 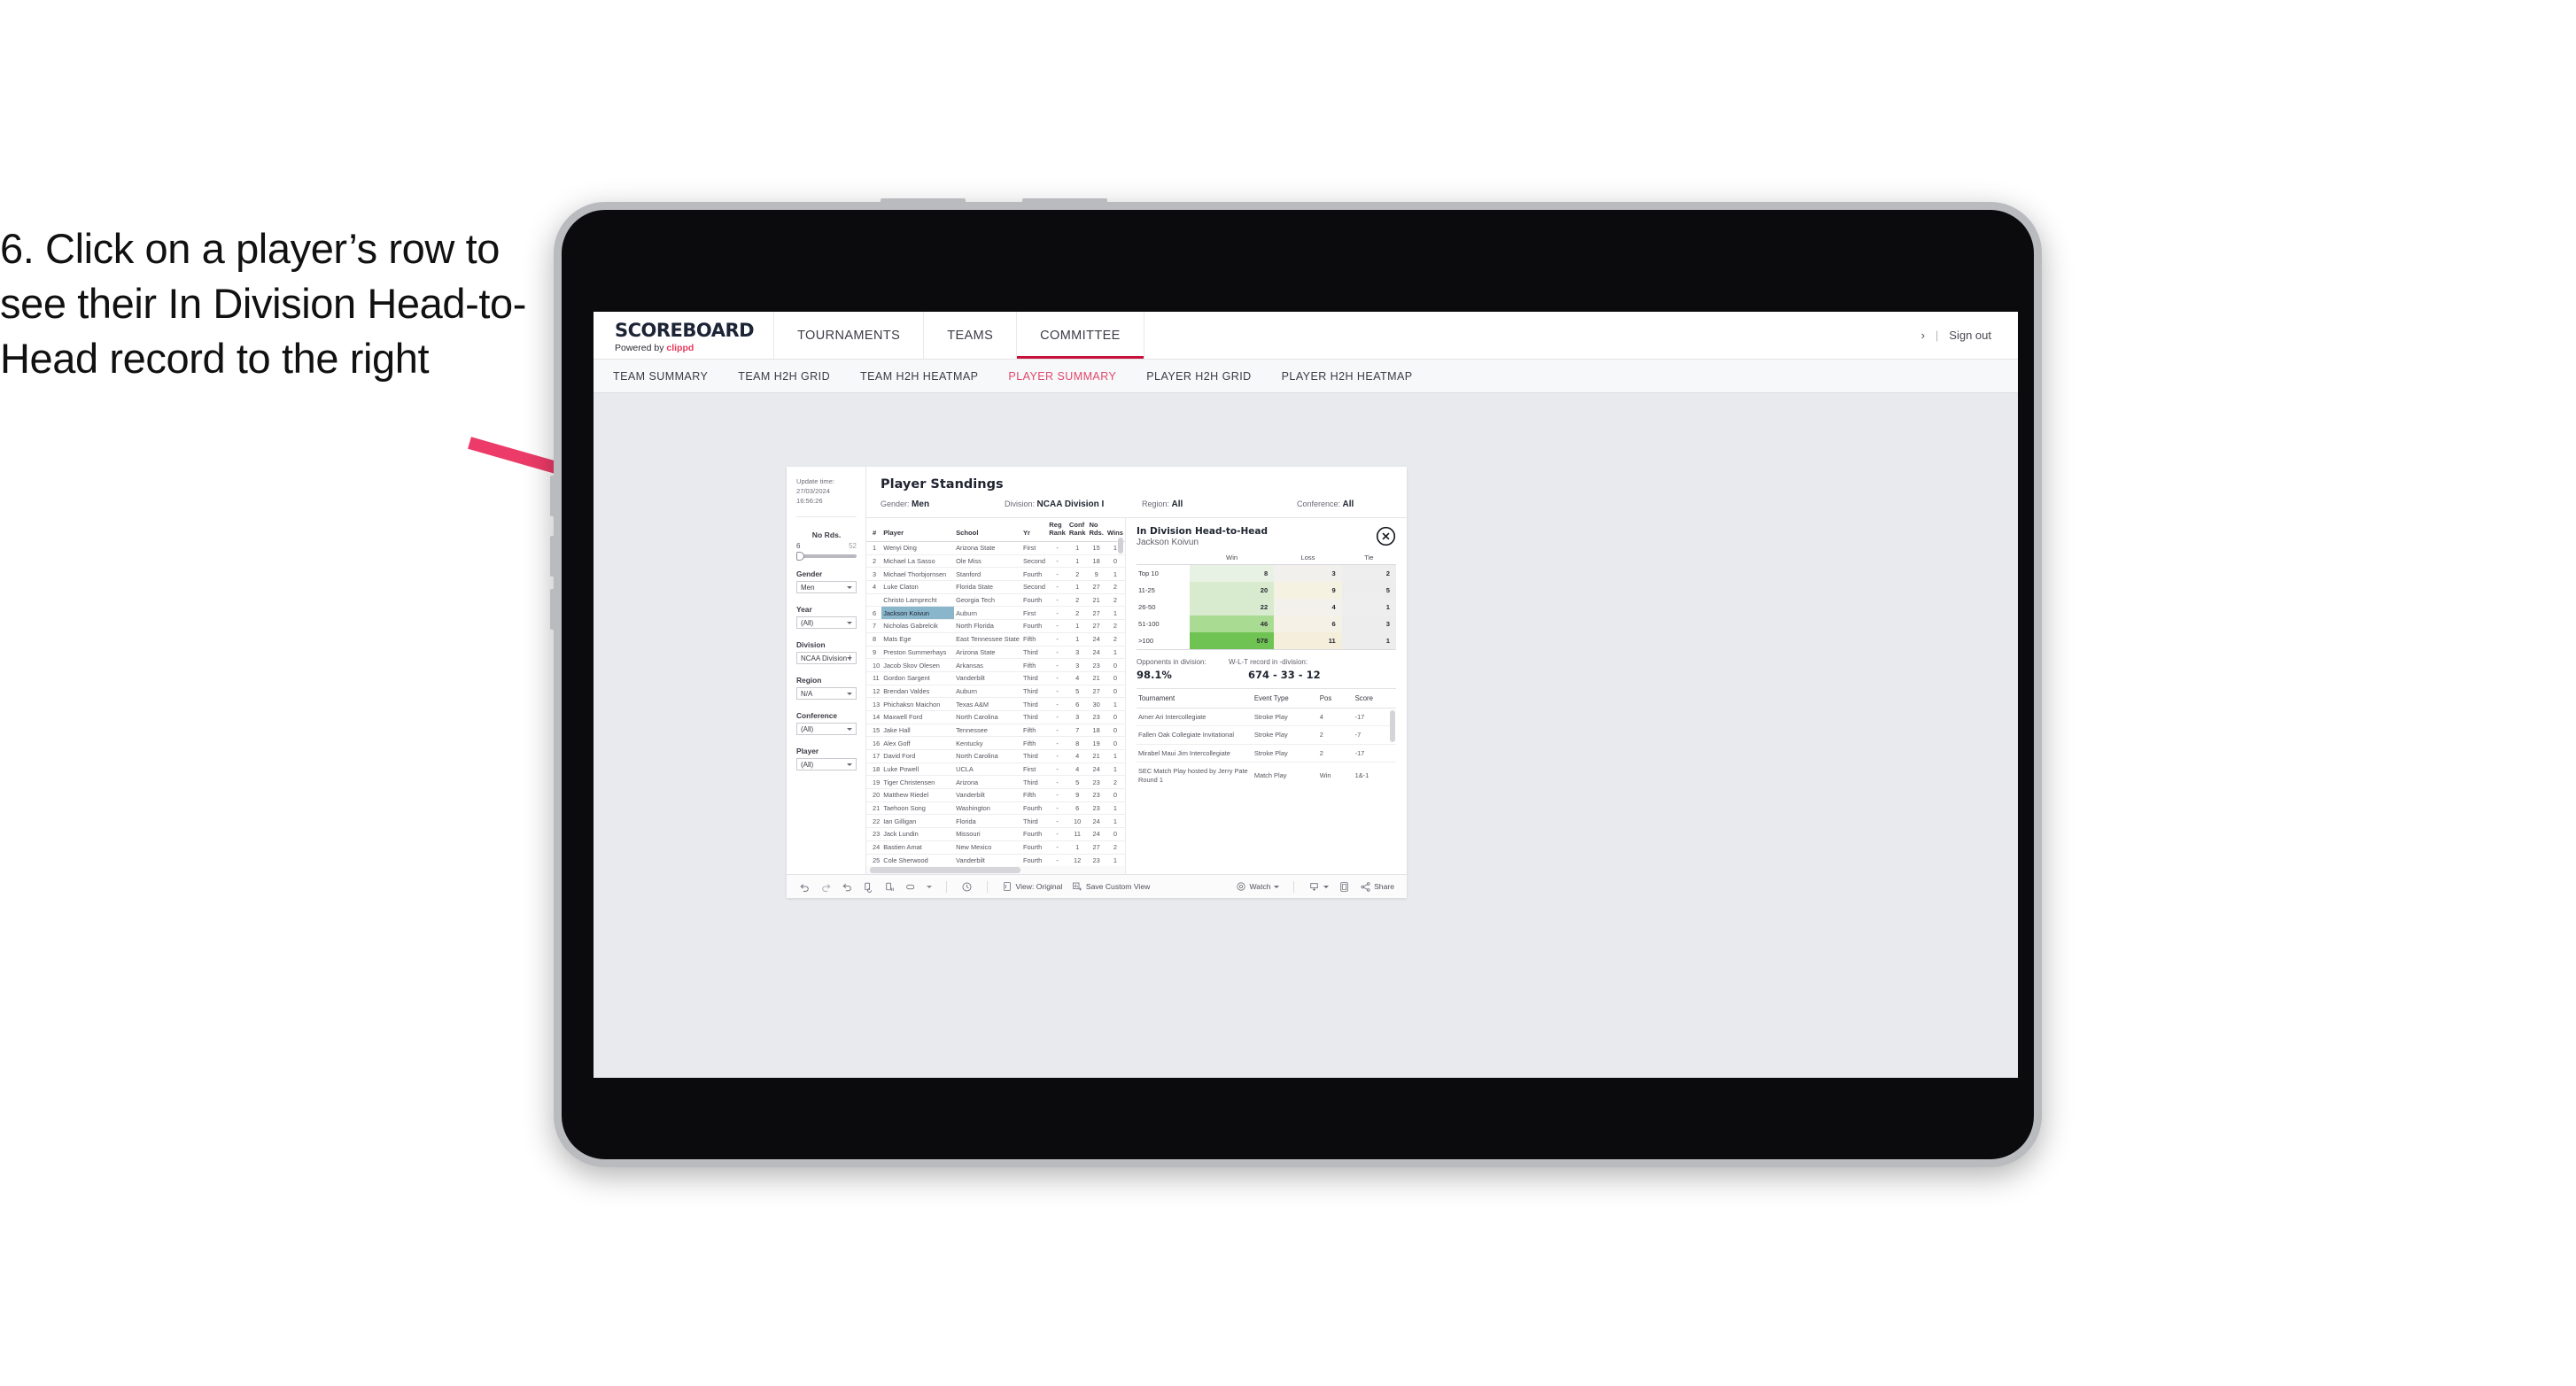 I want to click on col-header-school: School, so click(x=987, y=530).